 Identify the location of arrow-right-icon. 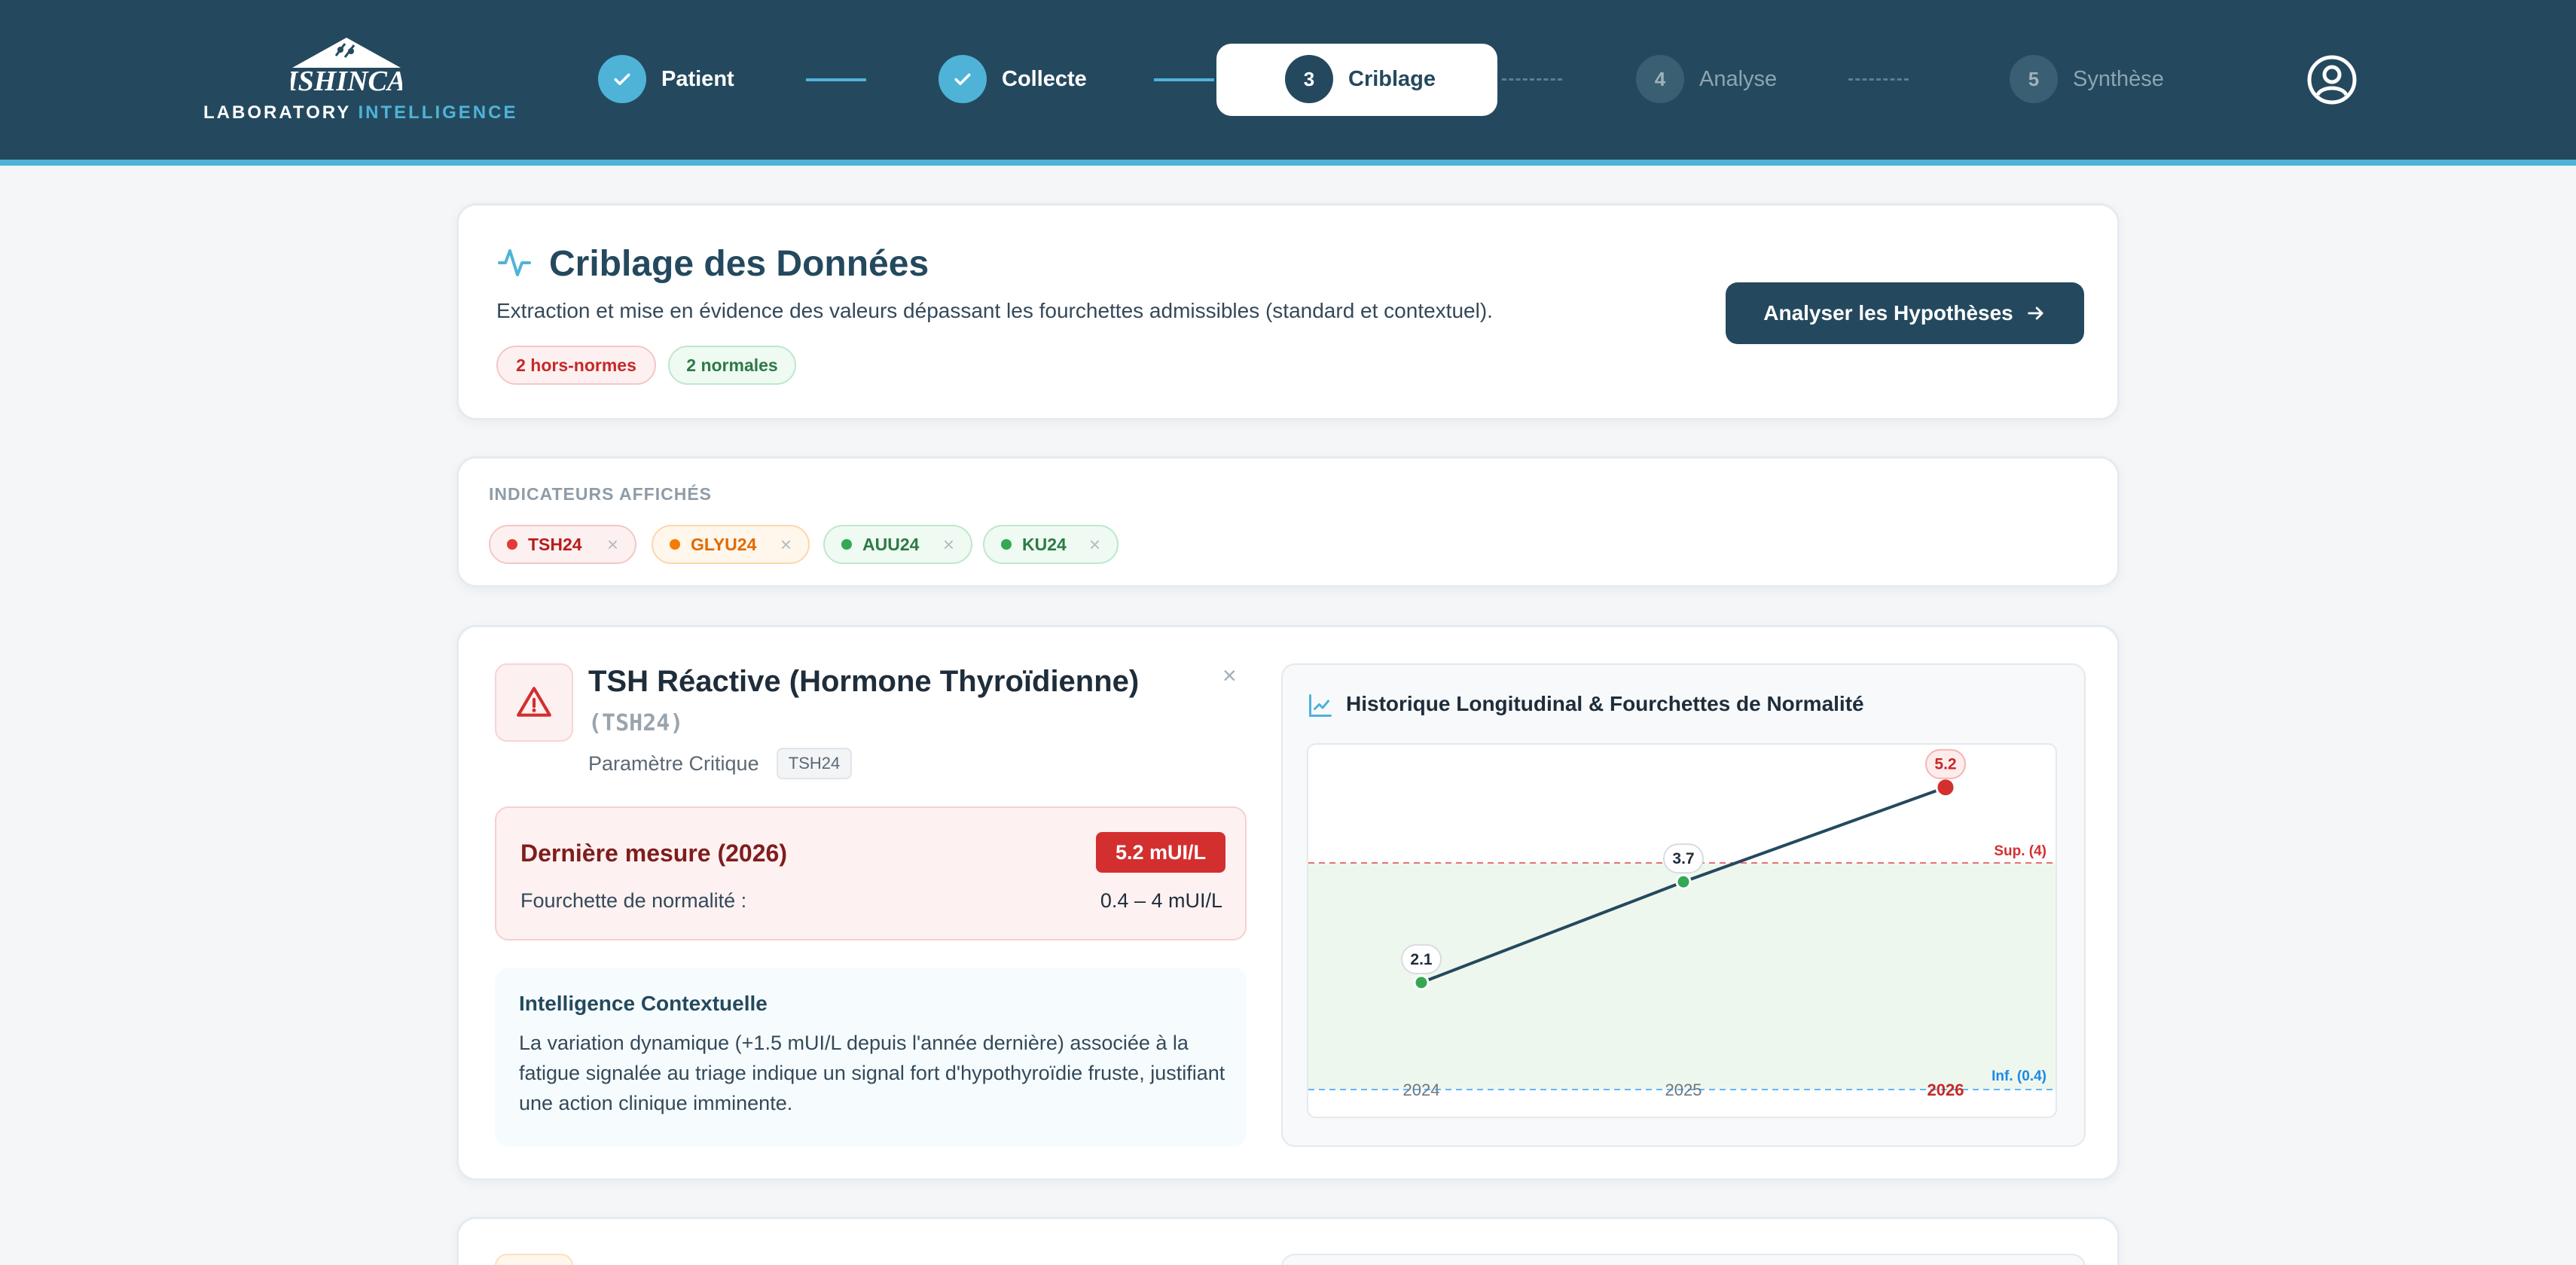
(2036, 313).